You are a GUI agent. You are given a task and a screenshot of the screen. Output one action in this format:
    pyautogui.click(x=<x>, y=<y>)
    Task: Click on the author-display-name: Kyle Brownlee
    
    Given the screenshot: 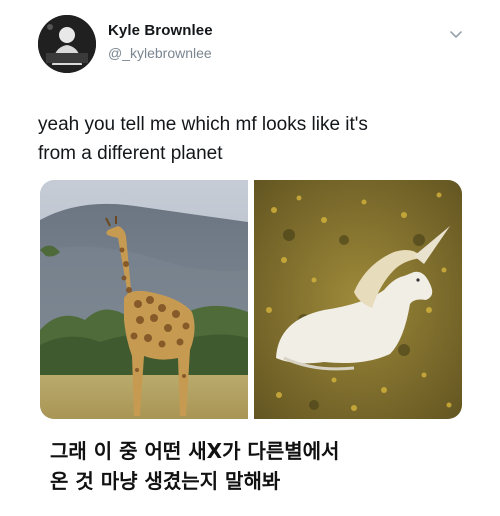 What is the action you would take?
    pyautogui.click(x=160, y=30)
    